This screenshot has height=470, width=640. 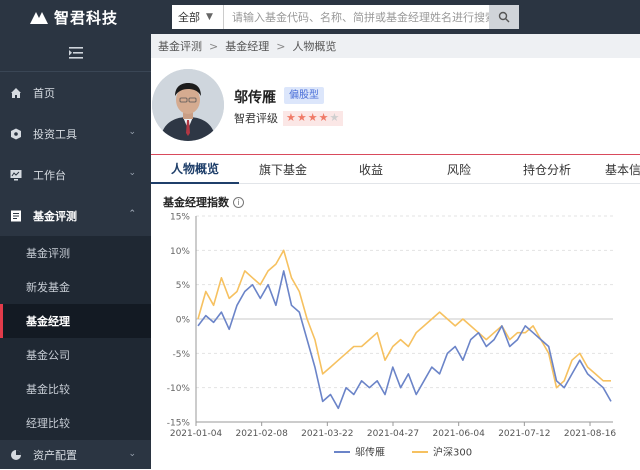 What do you see at coordinates (16, 93) in the screenshot?
I see `home-icon` at bounding box center [16, 93].